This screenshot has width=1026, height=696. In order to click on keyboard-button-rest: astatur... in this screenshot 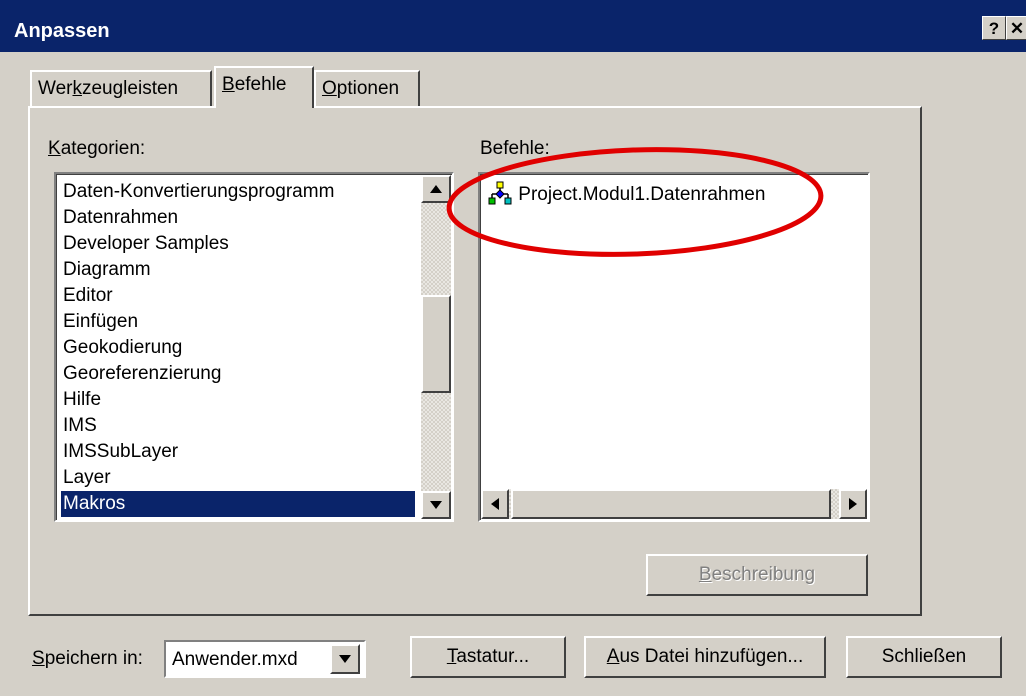, I will do `click(493, 656)`.